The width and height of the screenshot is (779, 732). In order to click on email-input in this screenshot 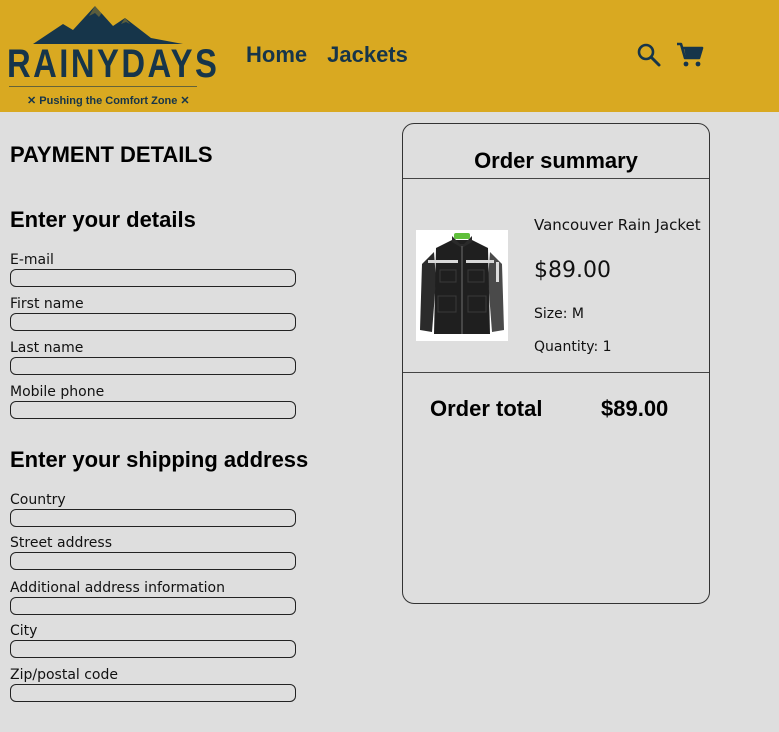, I will do `click(153, 278)`.